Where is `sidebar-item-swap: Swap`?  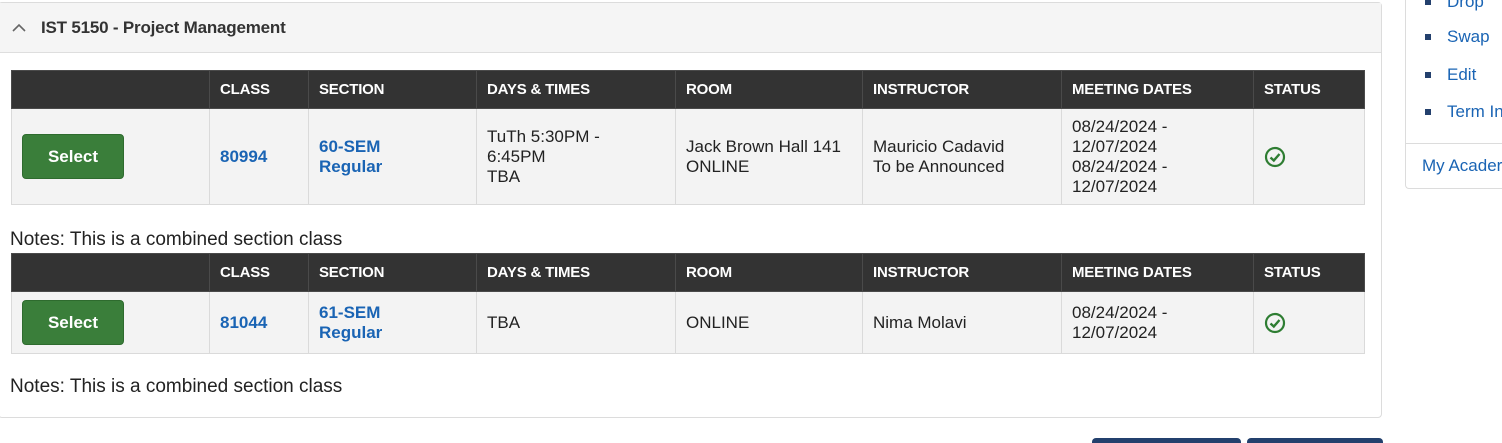 sidebar-item-swap: Swap is located at coordinates (1468, 37).